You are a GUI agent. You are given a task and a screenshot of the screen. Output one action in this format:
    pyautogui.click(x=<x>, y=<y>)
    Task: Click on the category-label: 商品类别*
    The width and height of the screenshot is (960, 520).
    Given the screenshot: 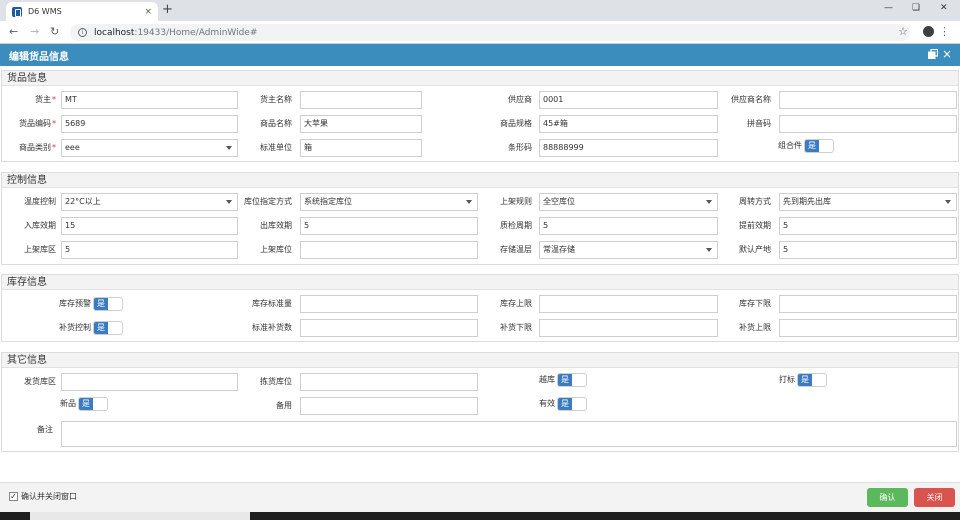 What is the action you would take?
    pyautogui.click(x=37, y=147)
    